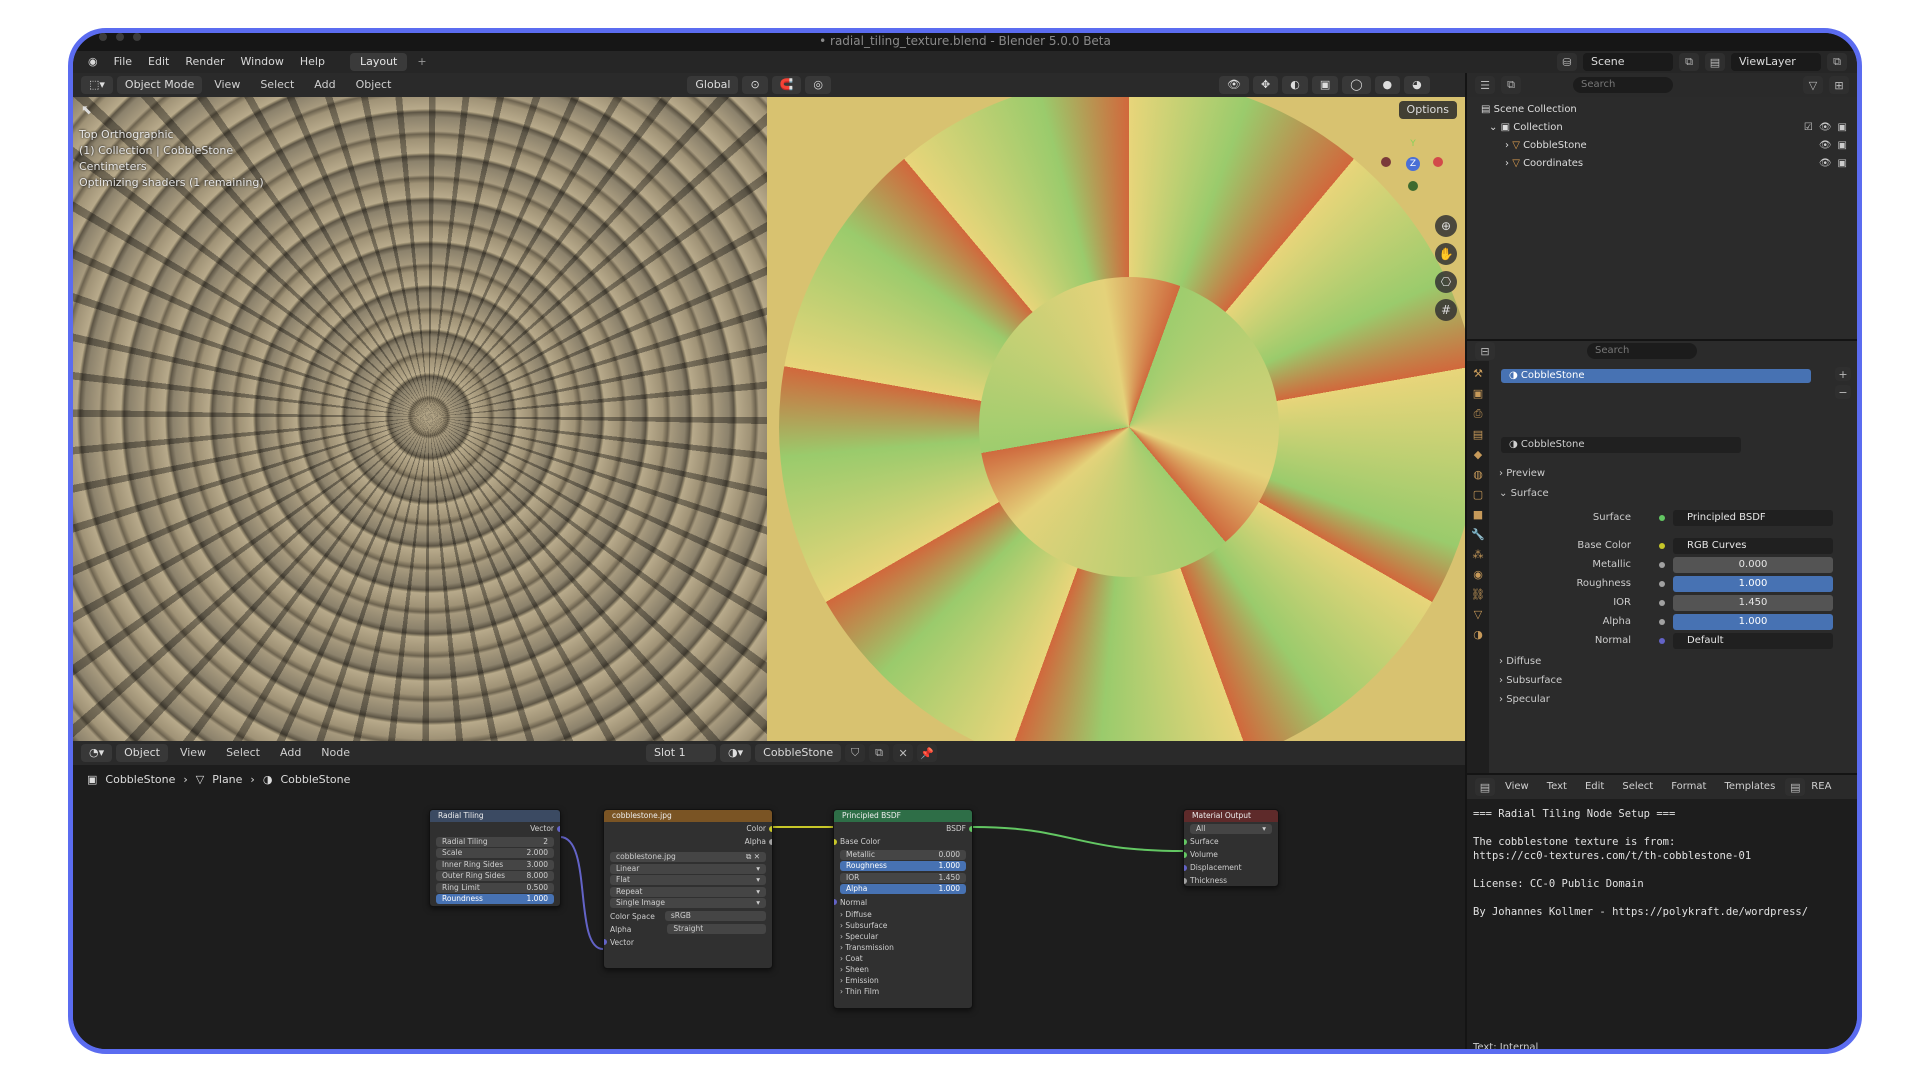  I want to click on properties-type-icon: ⊟, so click(1485, 351).